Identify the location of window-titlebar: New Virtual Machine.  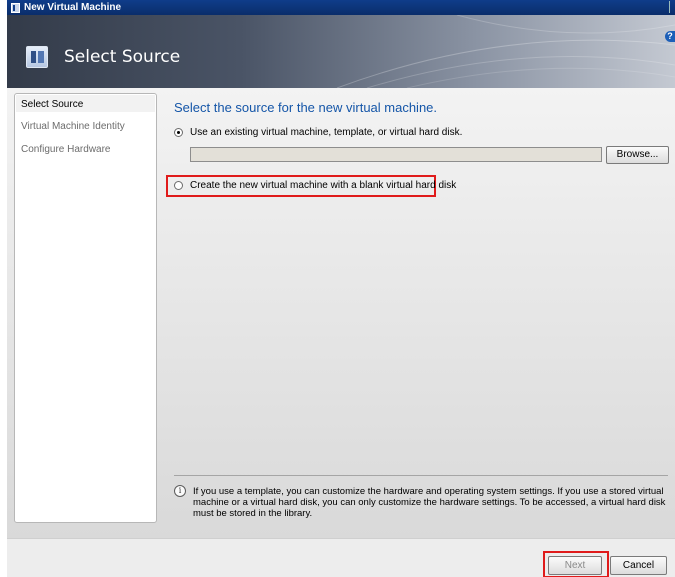
(341, 7).